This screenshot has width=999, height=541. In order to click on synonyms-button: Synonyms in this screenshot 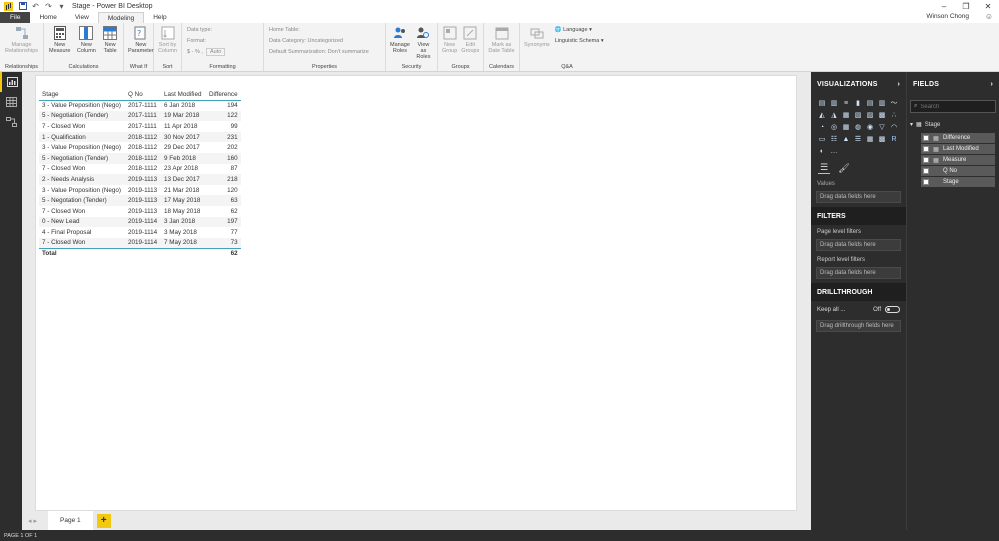, I will do `click(537, 43)`.